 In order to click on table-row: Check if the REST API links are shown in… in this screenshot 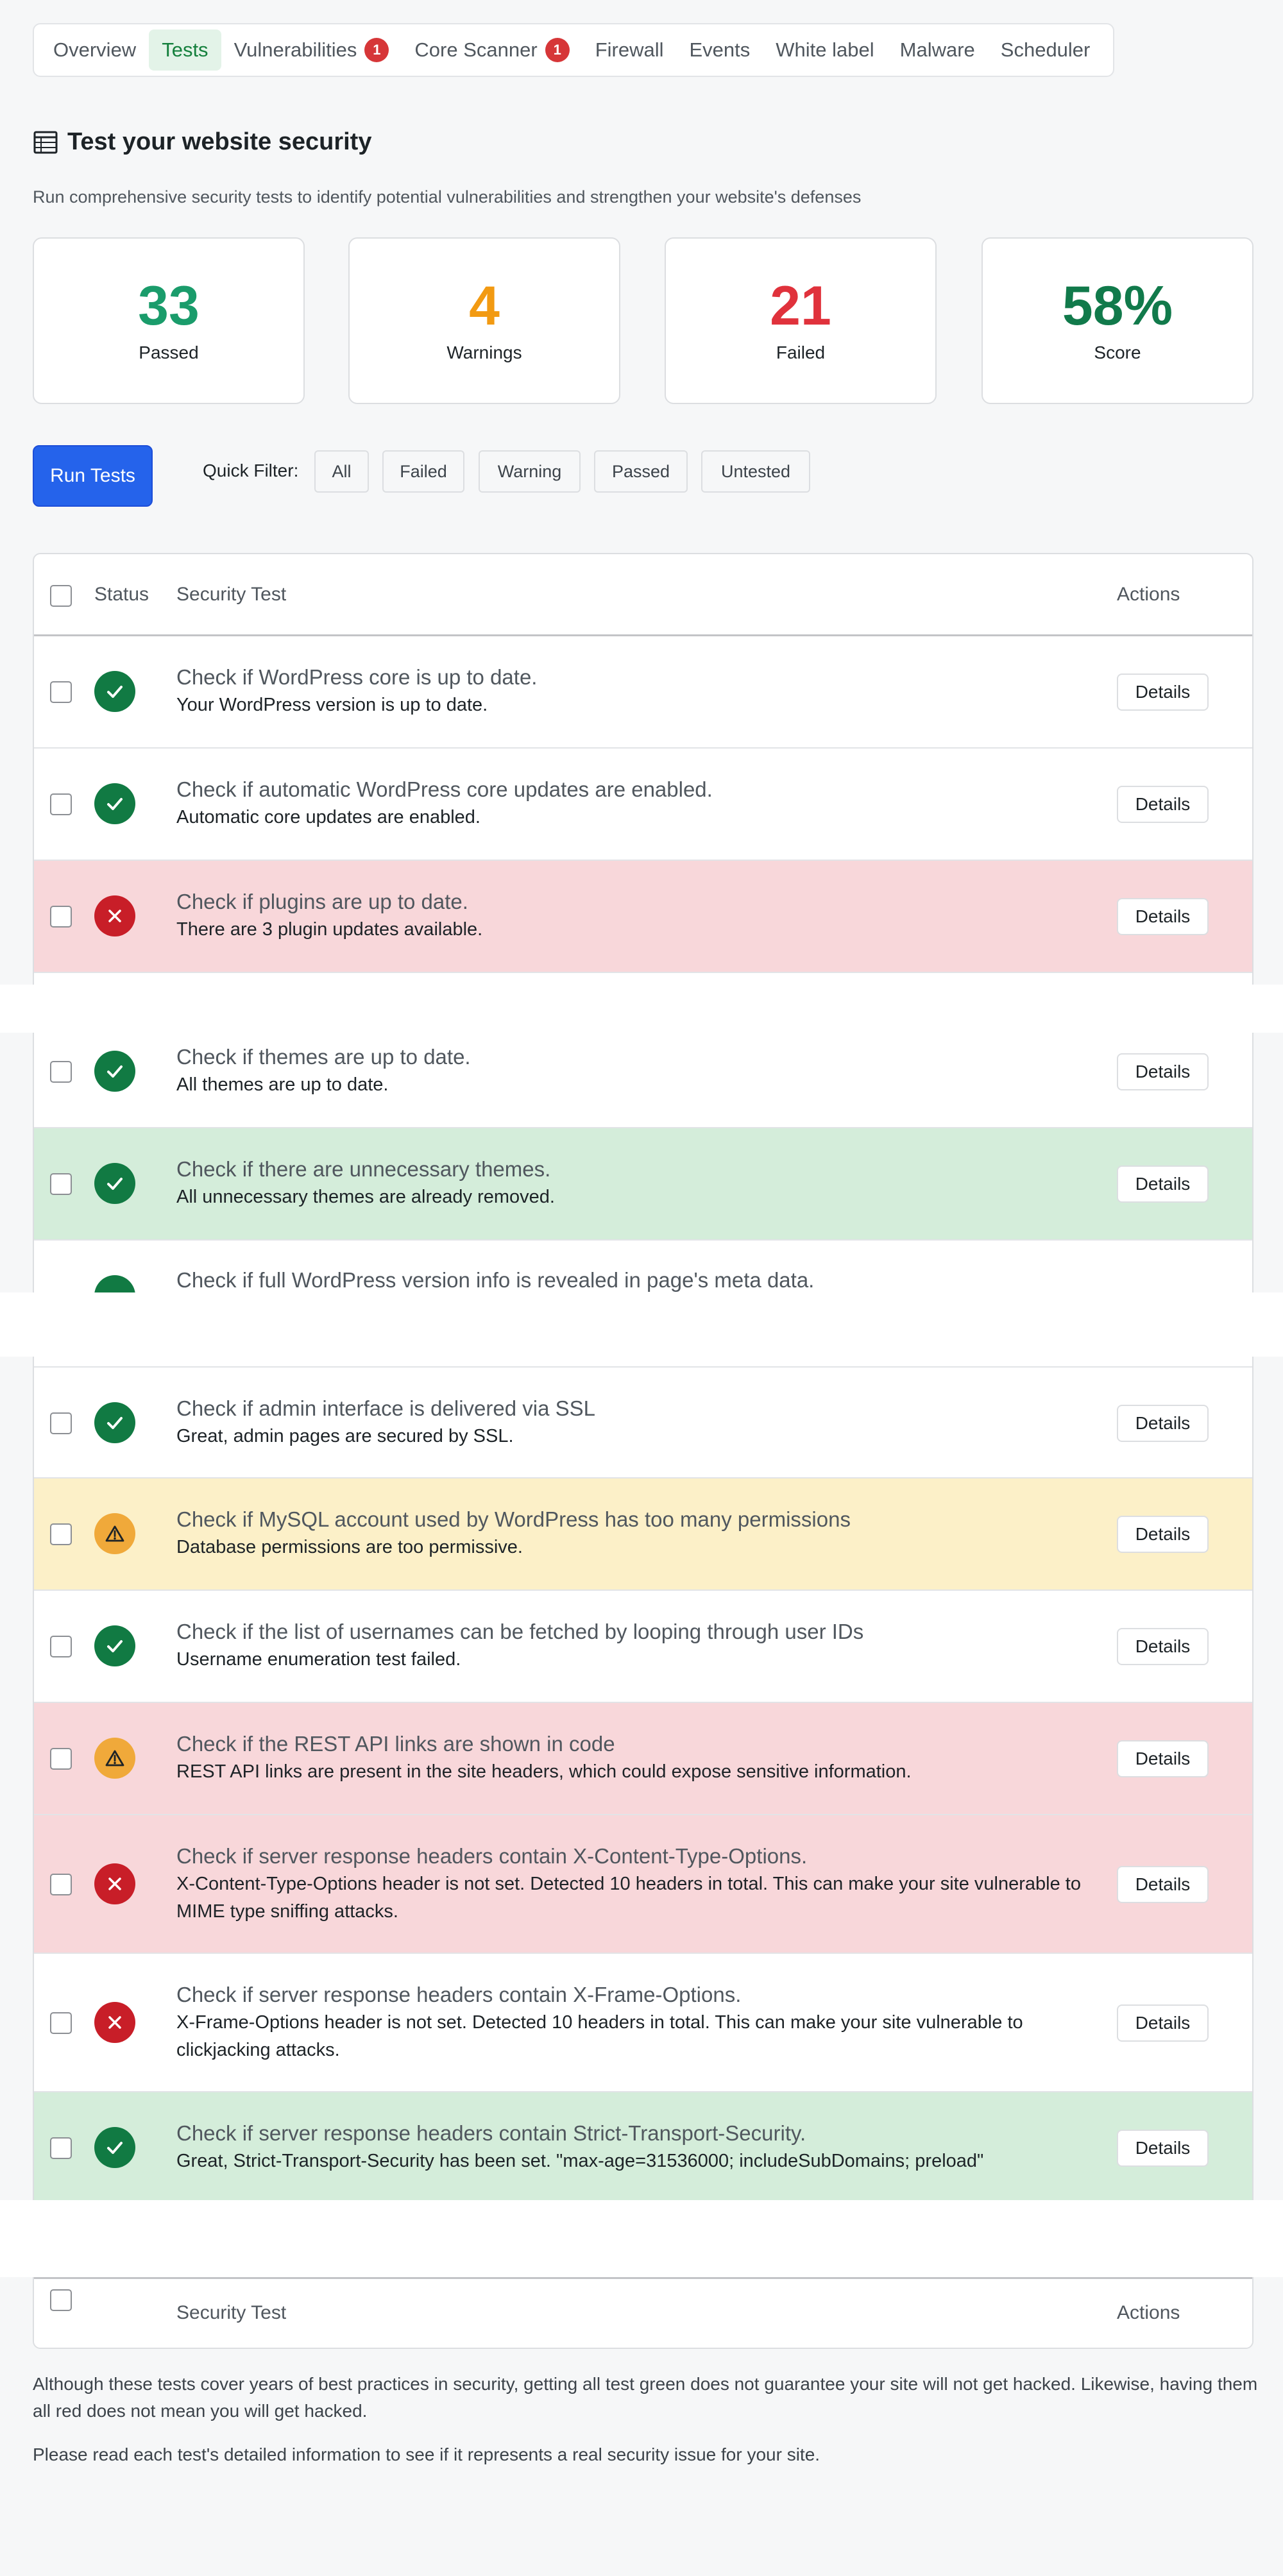, I will do `click(643, 1759)`.